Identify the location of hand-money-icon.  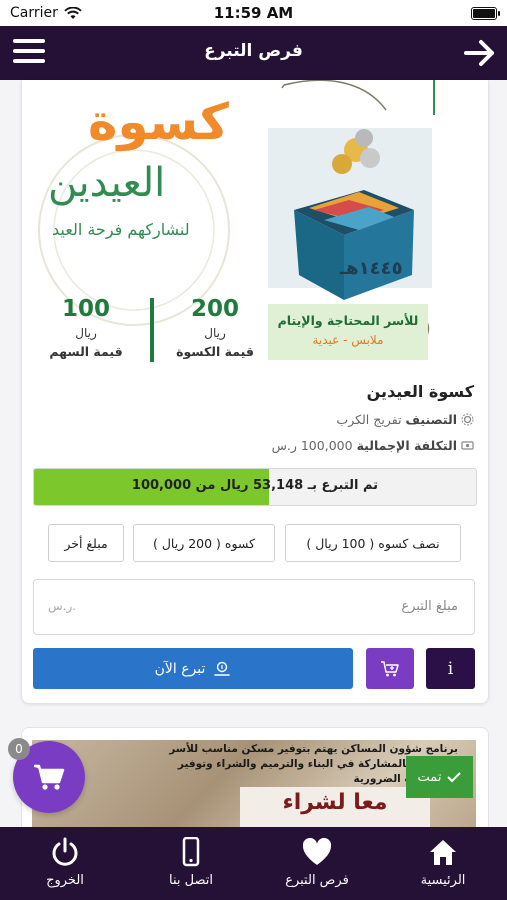
(222, 668).